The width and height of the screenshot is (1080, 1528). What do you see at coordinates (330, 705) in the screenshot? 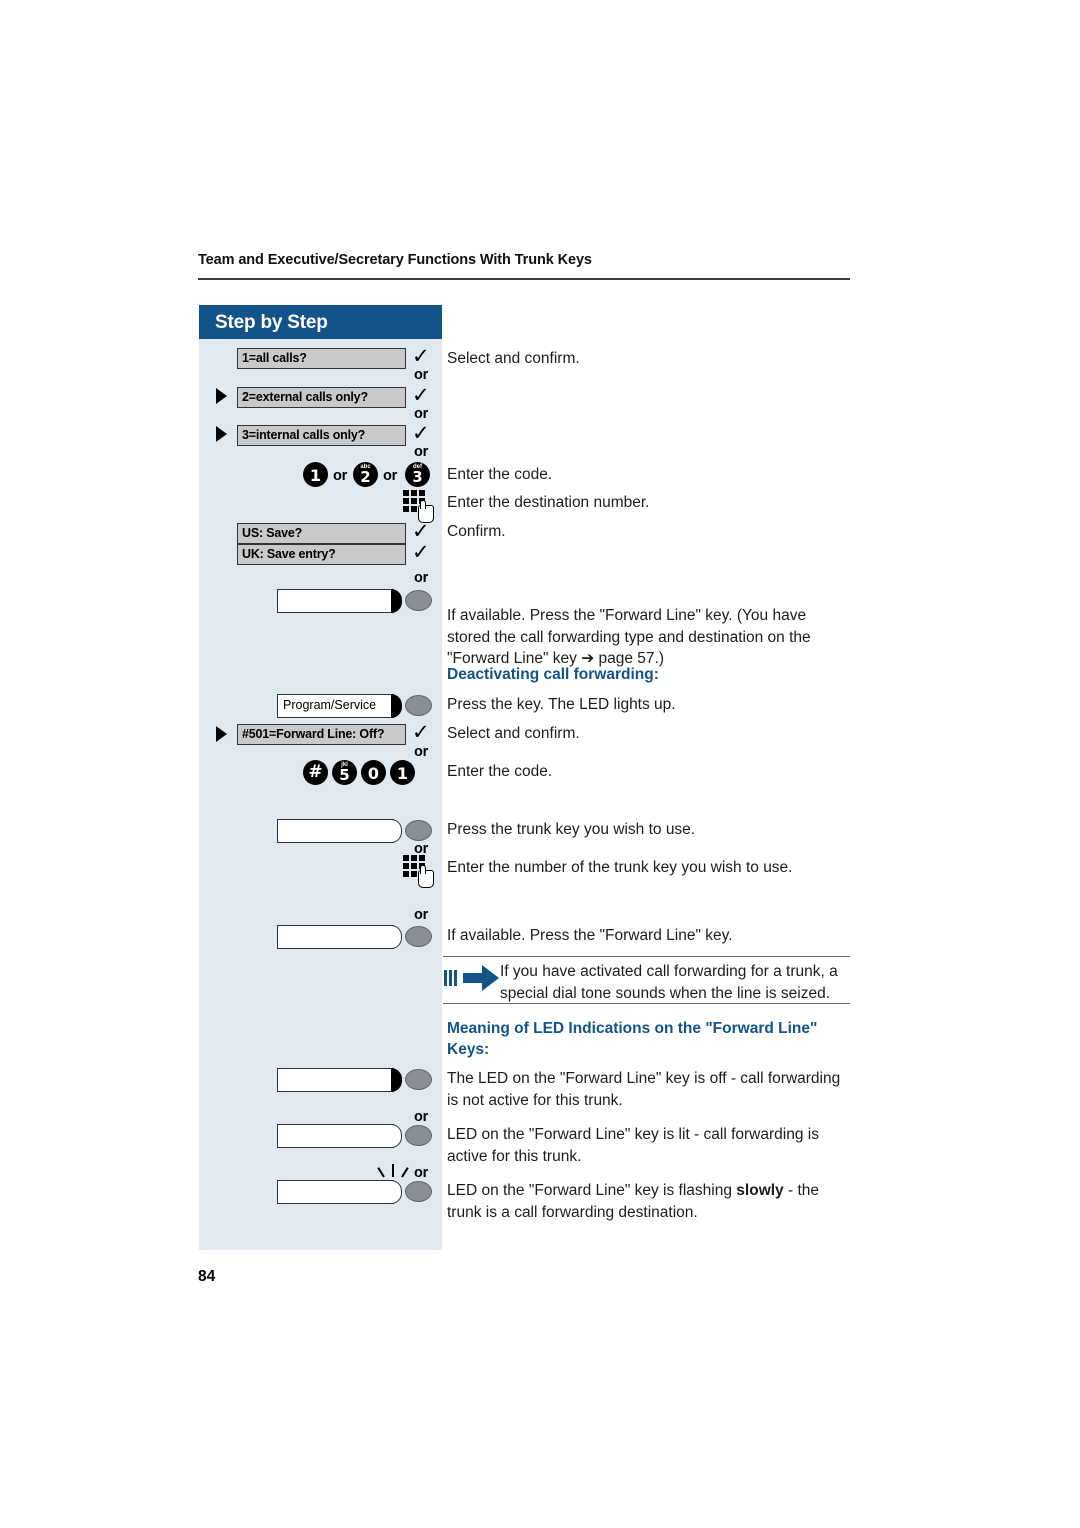
I see `program-service-key-label: Program/Service` at bounding box center [330, 705].